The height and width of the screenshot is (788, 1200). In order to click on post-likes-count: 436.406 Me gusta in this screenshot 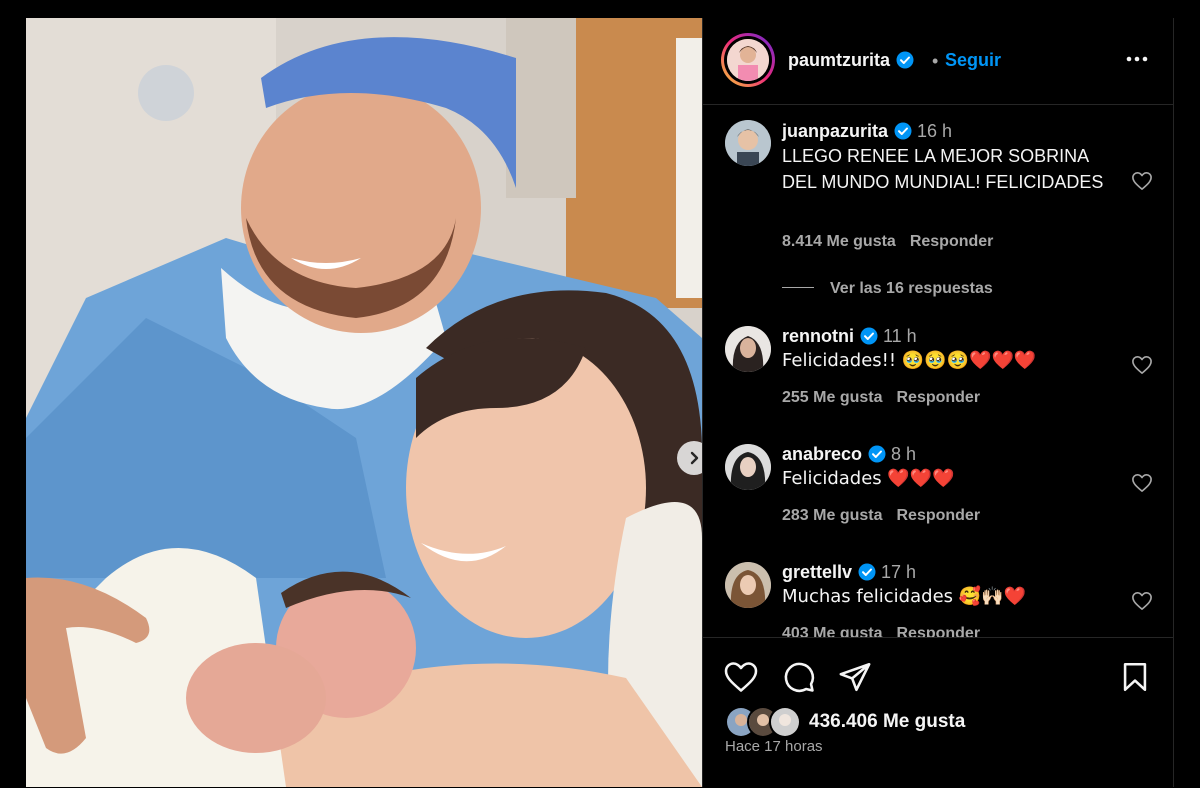, I will do `click(887, 722)`.